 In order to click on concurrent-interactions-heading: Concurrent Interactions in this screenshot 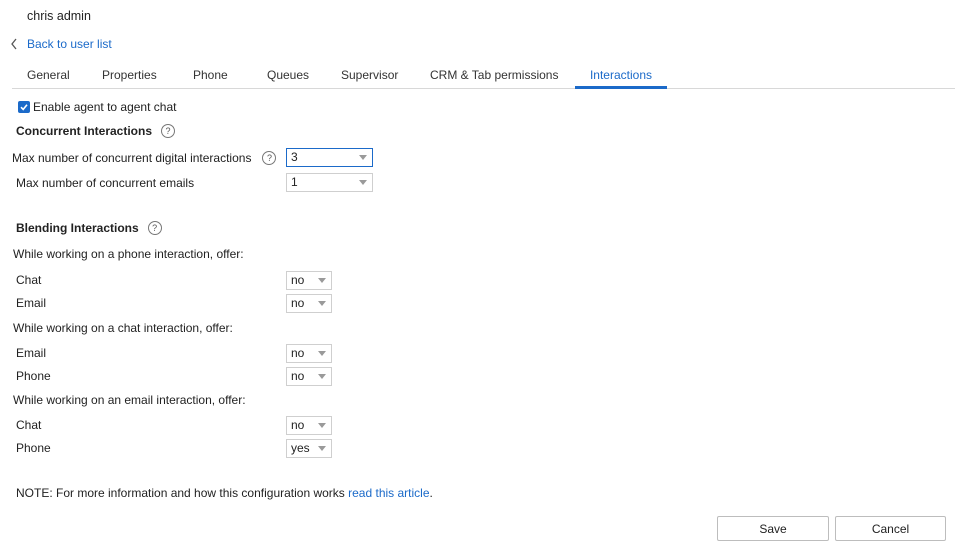, I will do `click(84, 131)`.